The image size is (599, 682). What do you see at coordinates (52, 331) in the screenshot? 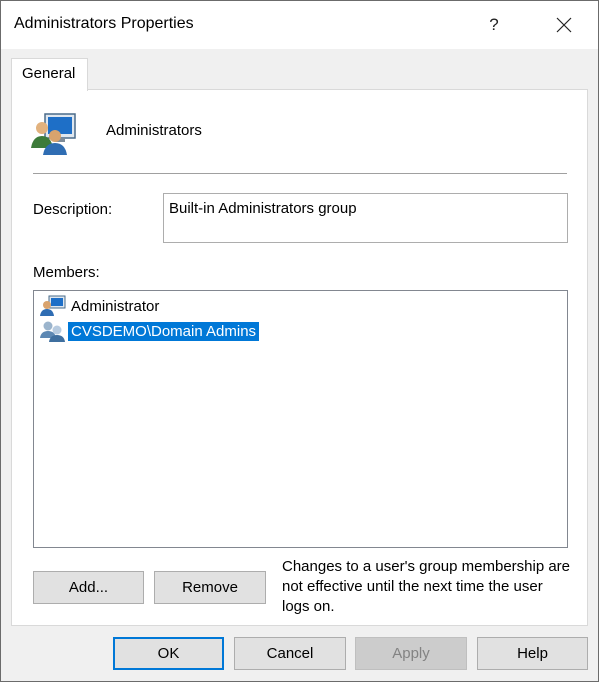
I see `domain-group-icon` at bounding box center [52, 331].